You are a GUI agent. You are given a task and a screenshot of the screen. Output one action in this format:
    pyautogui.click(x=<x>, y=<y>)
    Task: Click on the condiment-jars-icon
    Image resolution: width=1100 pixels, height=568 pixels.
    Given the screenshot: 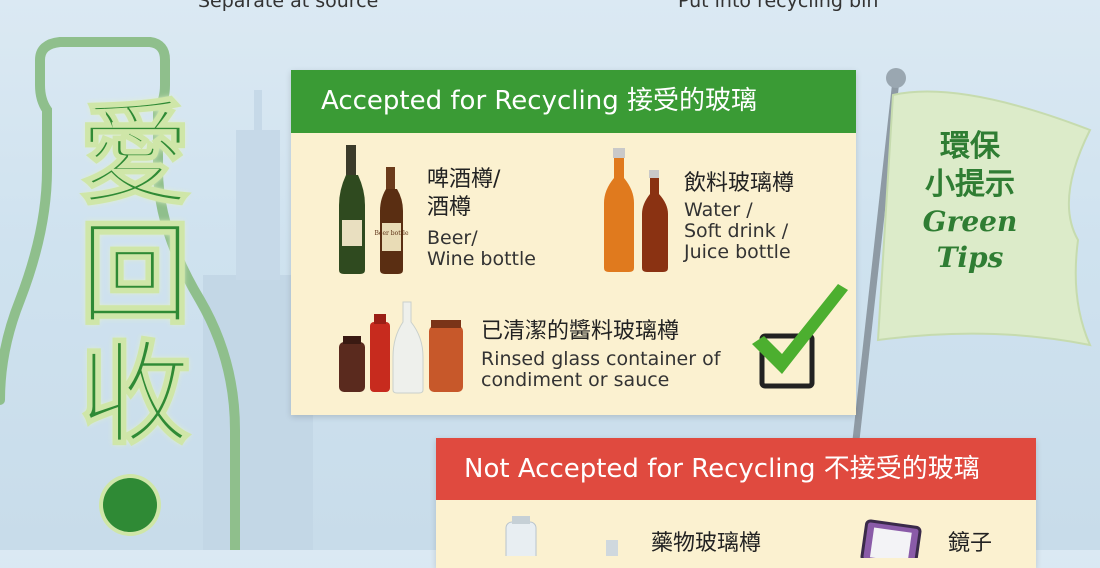 What is the action you would take?
    pyautogui.click(x=401, y=347)
    